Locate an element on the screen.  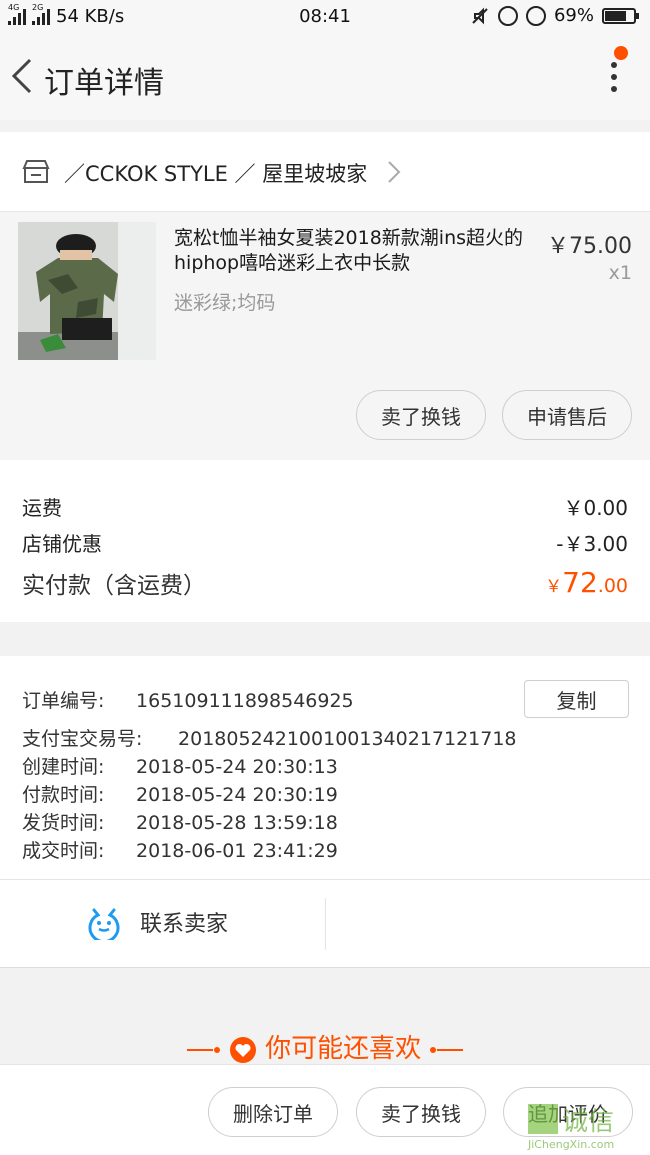
product-sku: 迷彩绿;均码 is located at coordinates (225, 303).